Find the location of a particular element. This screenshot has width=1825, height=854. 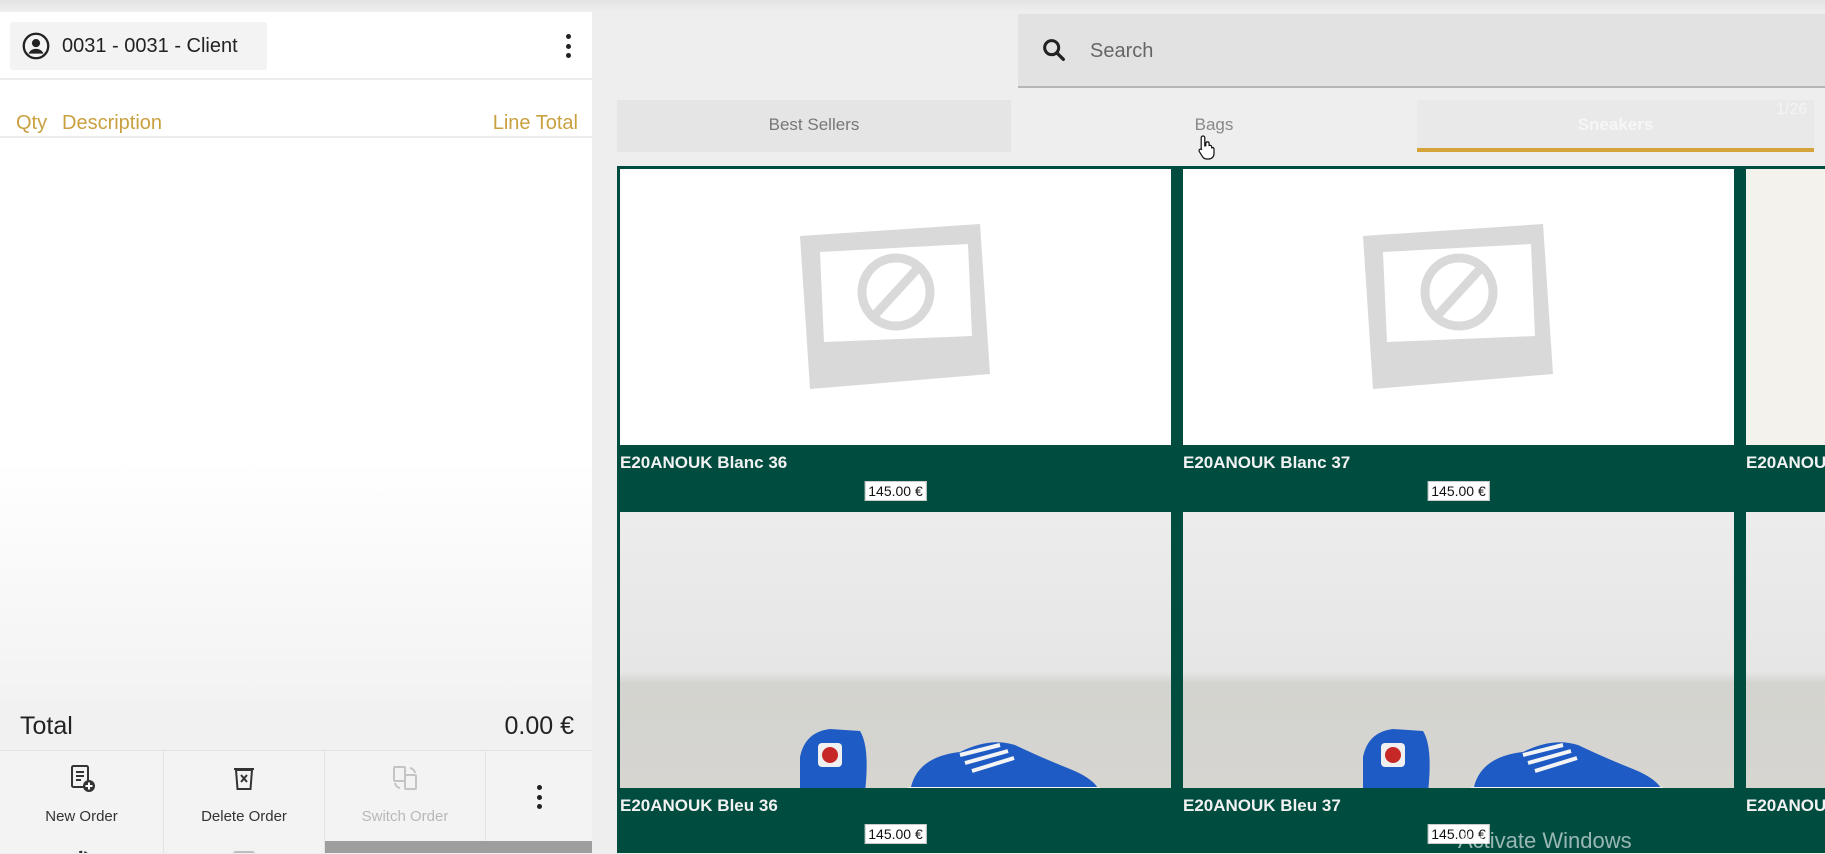

order-more-options-icon is located at coordinates (568, 46).